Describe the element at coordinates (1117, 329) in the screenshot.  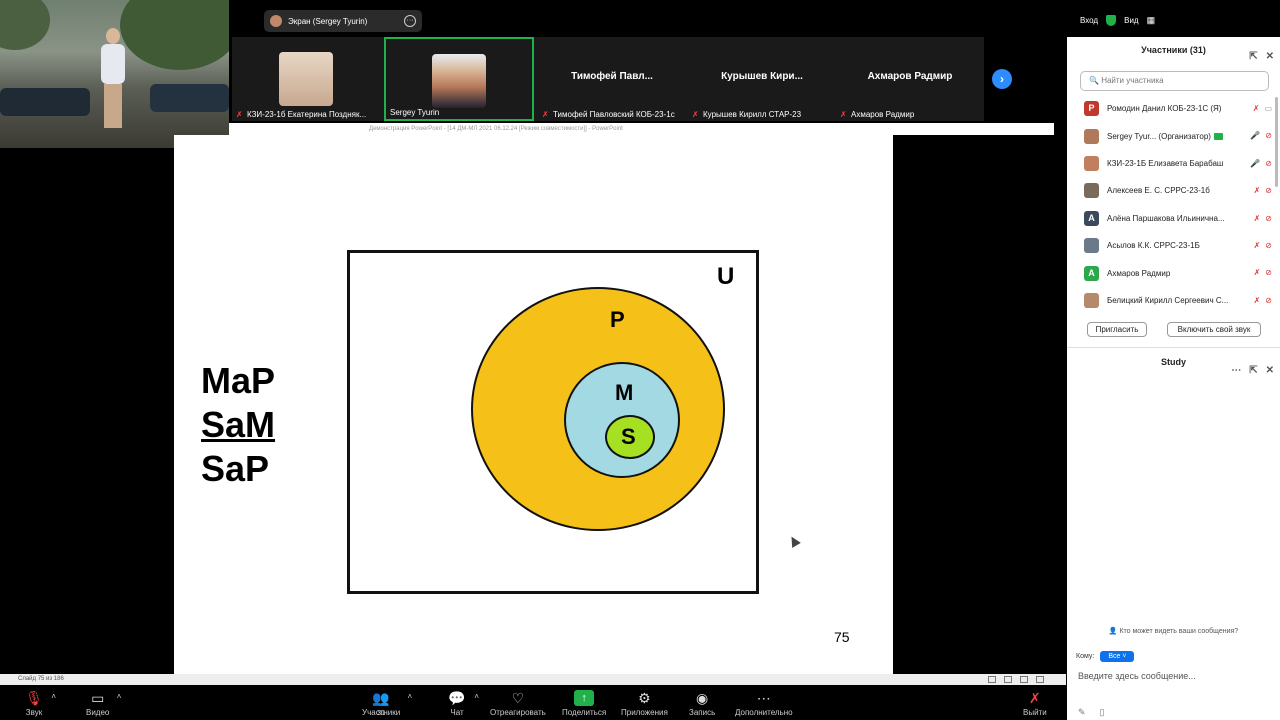
I see `invite-button: Пригласить` at that location.